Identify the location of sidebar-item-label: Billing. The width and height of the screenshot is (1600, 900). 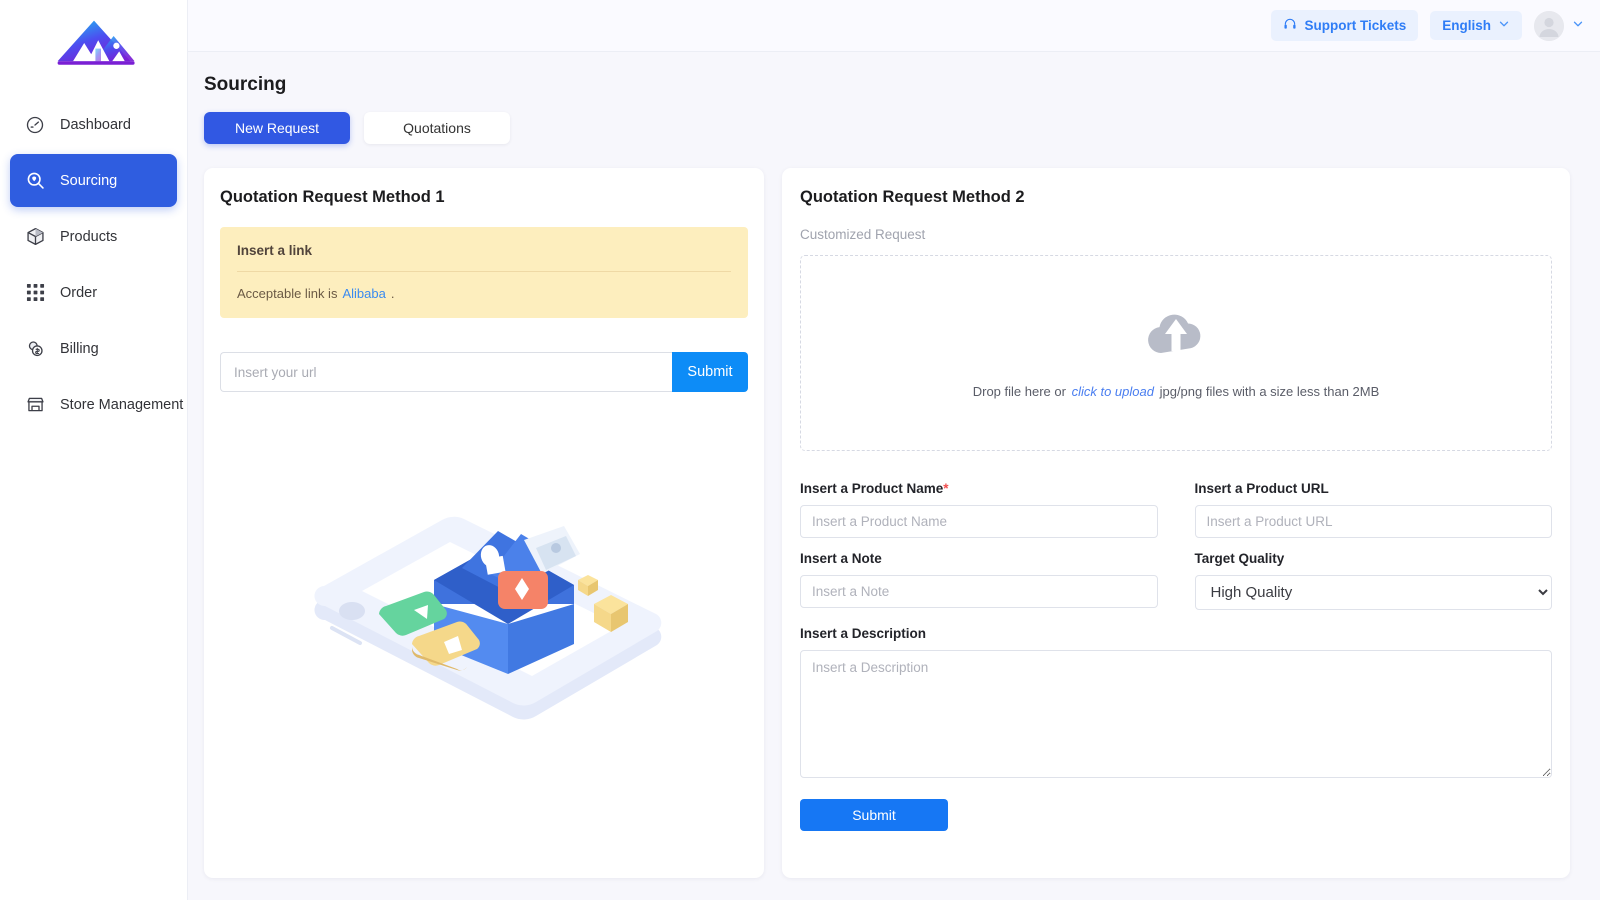
(79, 348).